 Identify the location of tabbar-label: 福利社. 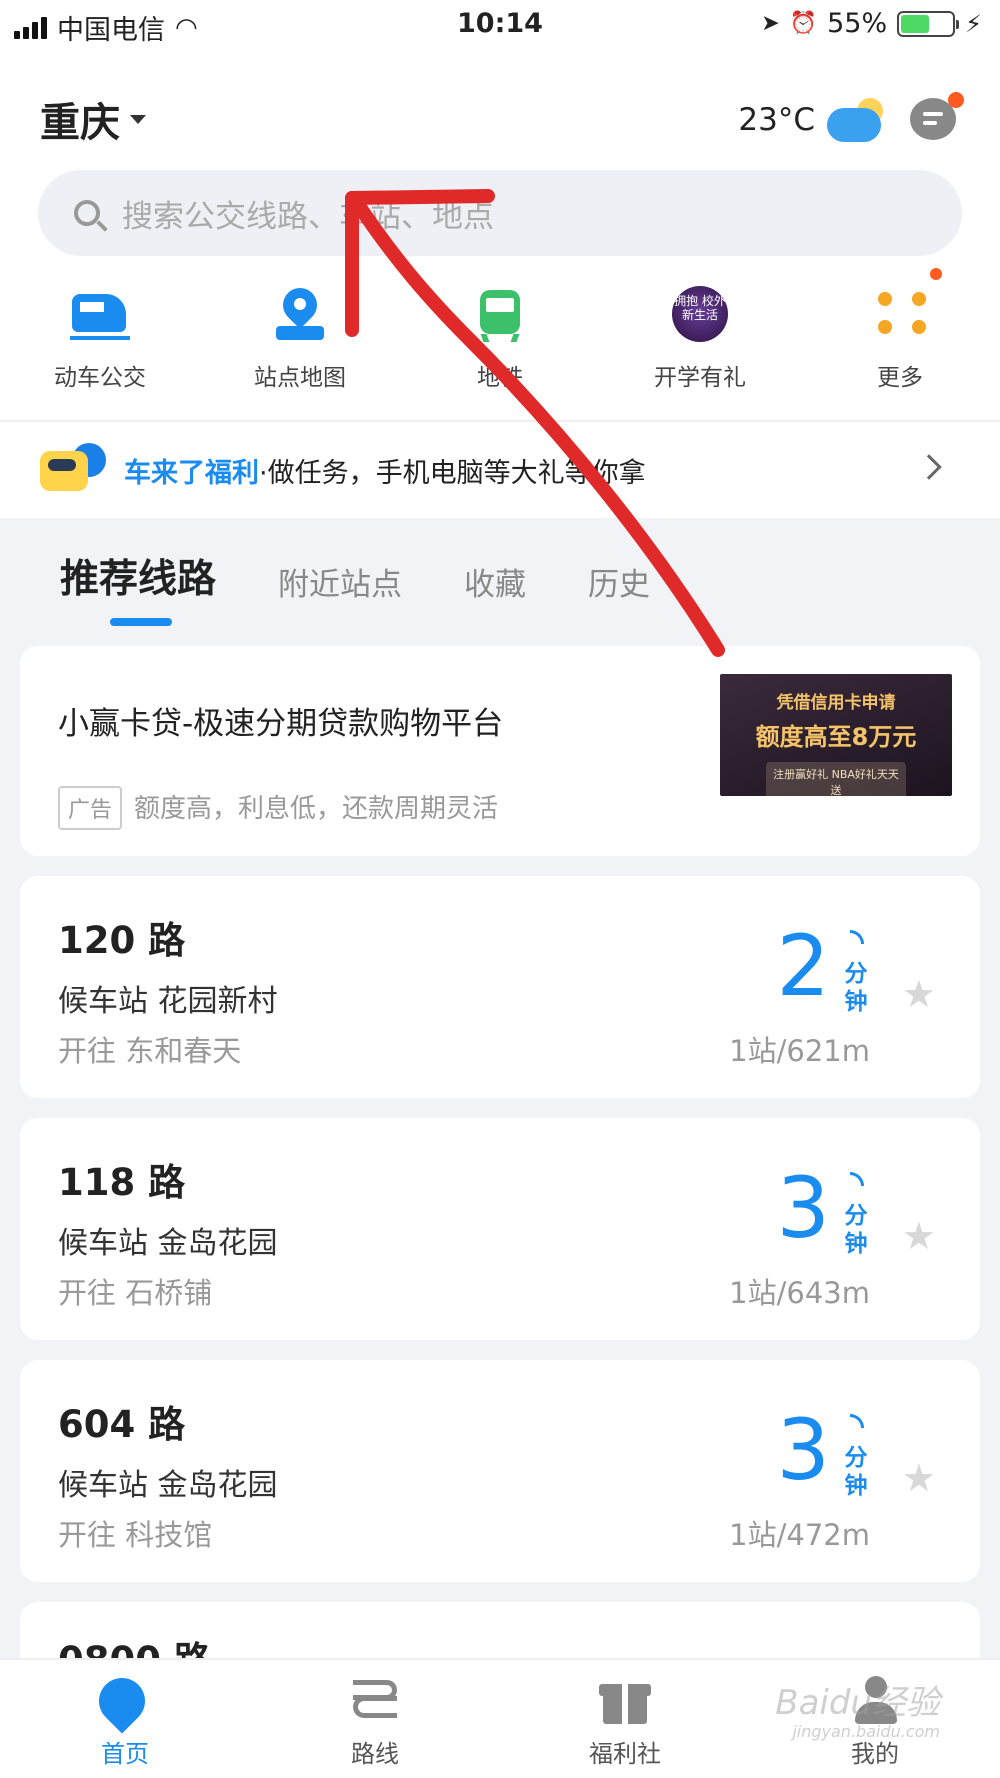
(625, 1754).